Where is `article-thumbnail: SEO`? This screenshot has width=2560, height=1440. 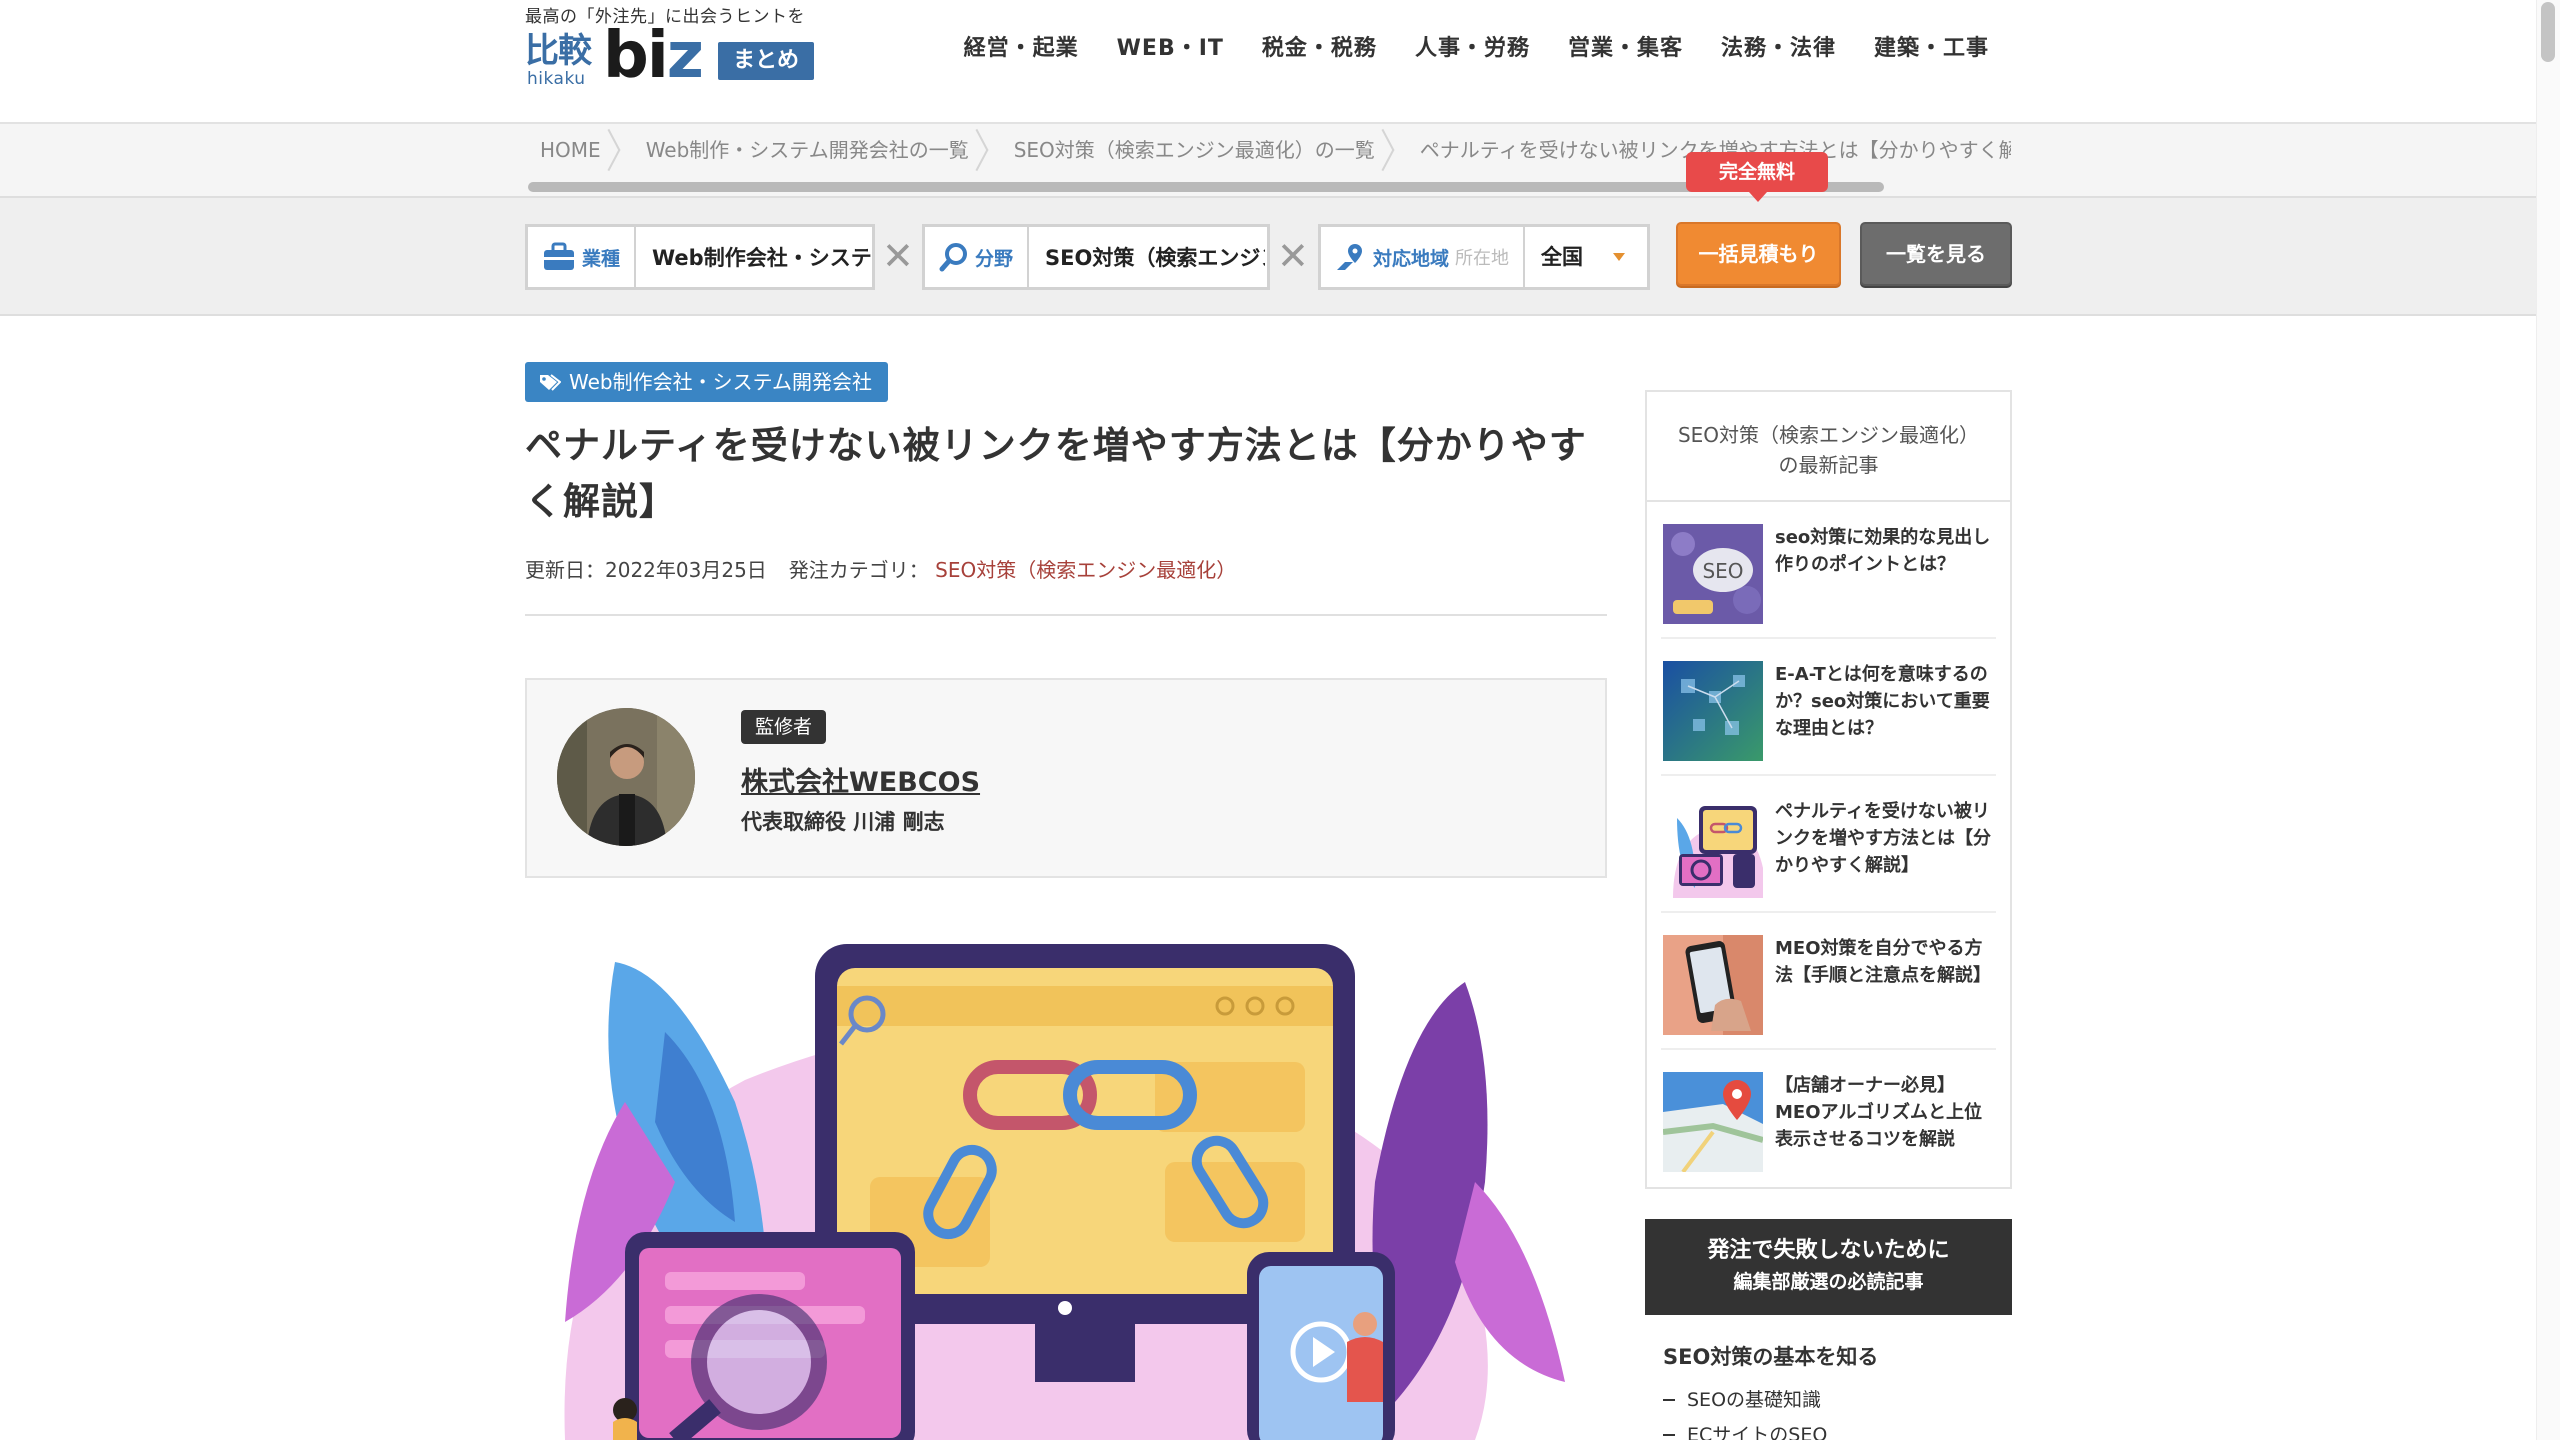 article-thumbnail: SEO is located at coordinates (1713, 574).